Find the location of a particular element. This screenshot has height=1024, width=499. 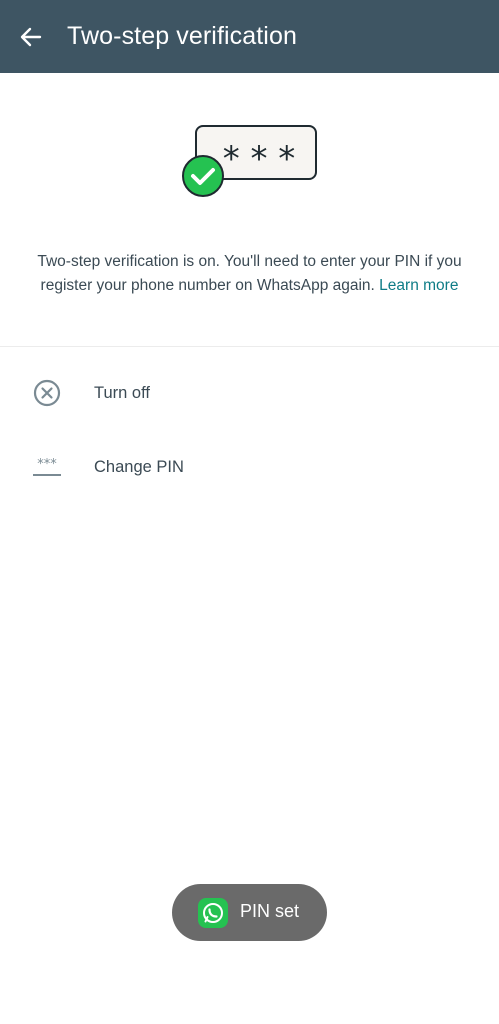

toast: PIN set is located at coordinates (249, 912).